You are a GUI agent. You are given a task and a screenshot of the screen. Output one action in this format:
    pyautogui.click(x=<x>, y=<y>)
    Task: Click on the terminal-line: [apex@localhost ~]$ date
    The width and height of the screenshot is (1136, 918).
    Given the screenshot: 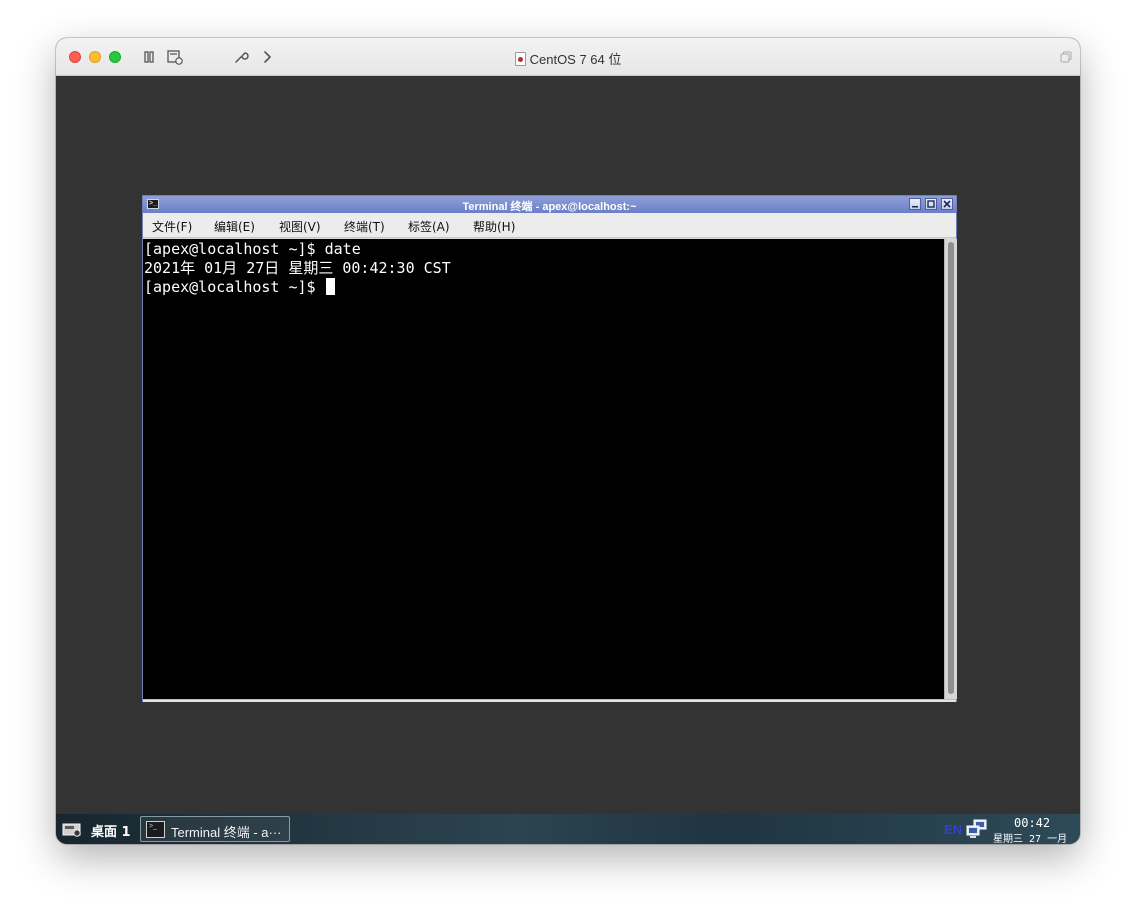 What is the action you would take?
    pyautogui.click(x=252, y=249)
    